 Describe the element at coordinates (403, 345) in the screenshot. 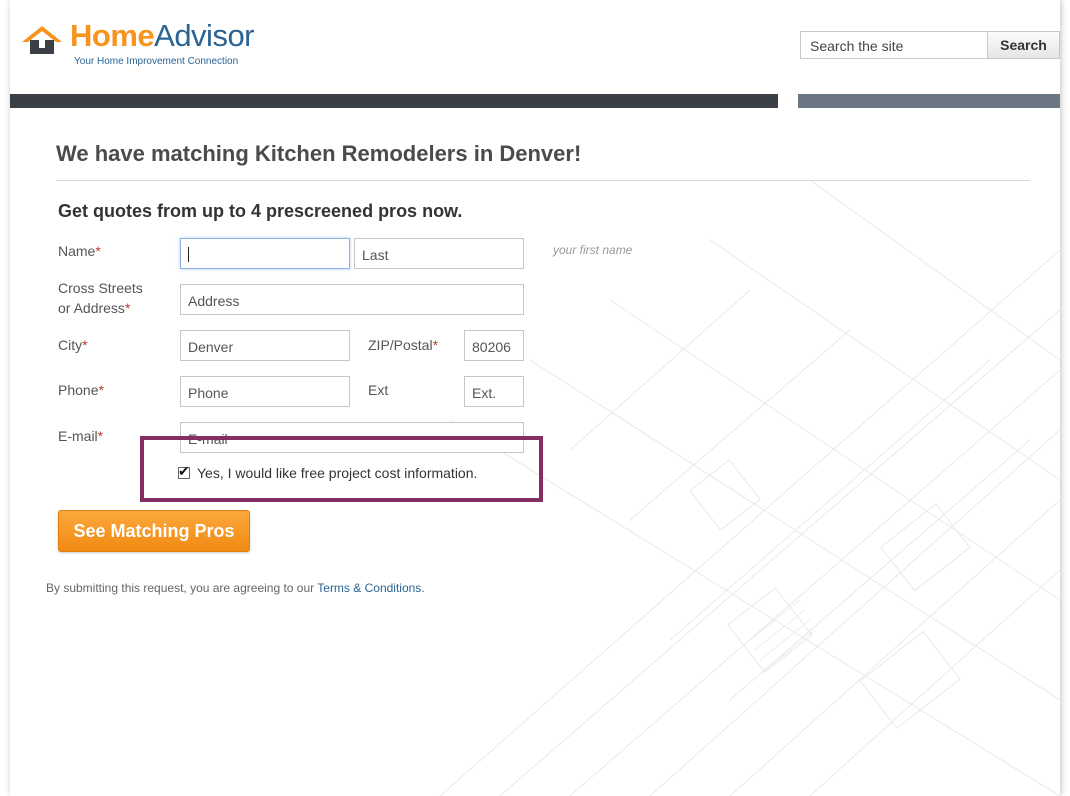

I see `zip-label: ZIP/Postal*` at that location.